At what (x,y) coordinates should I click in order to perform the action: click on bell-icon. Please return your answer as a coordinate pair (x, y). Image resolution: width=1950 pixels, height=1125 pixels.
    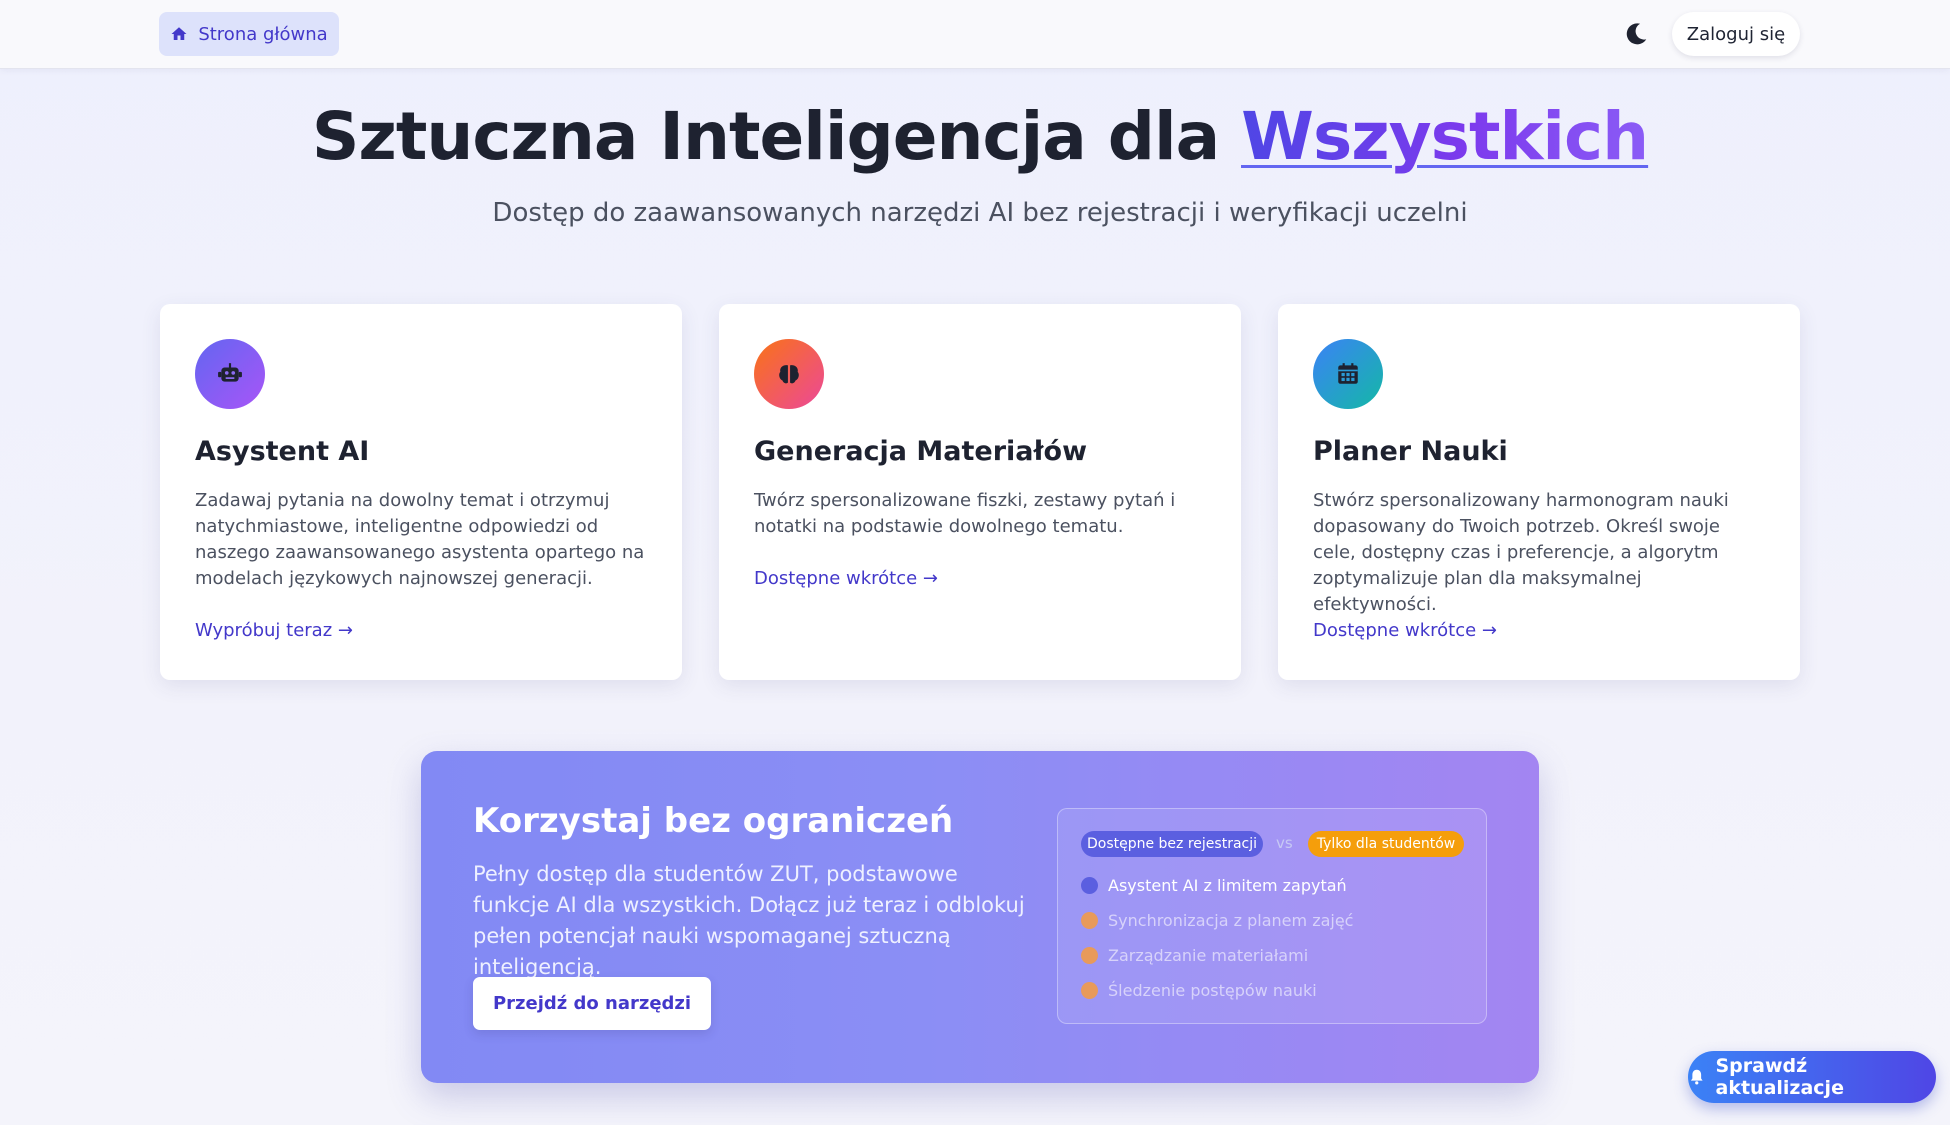
    Looking at the image, I should click on (1696, 1077).